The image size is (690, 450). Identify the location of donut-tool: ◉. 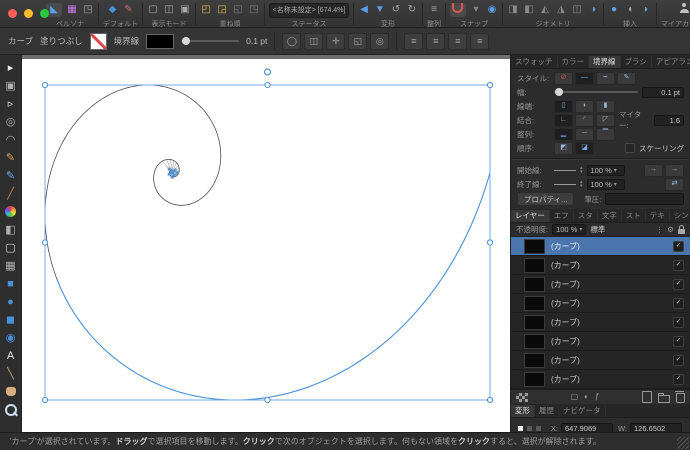
(11, 337).